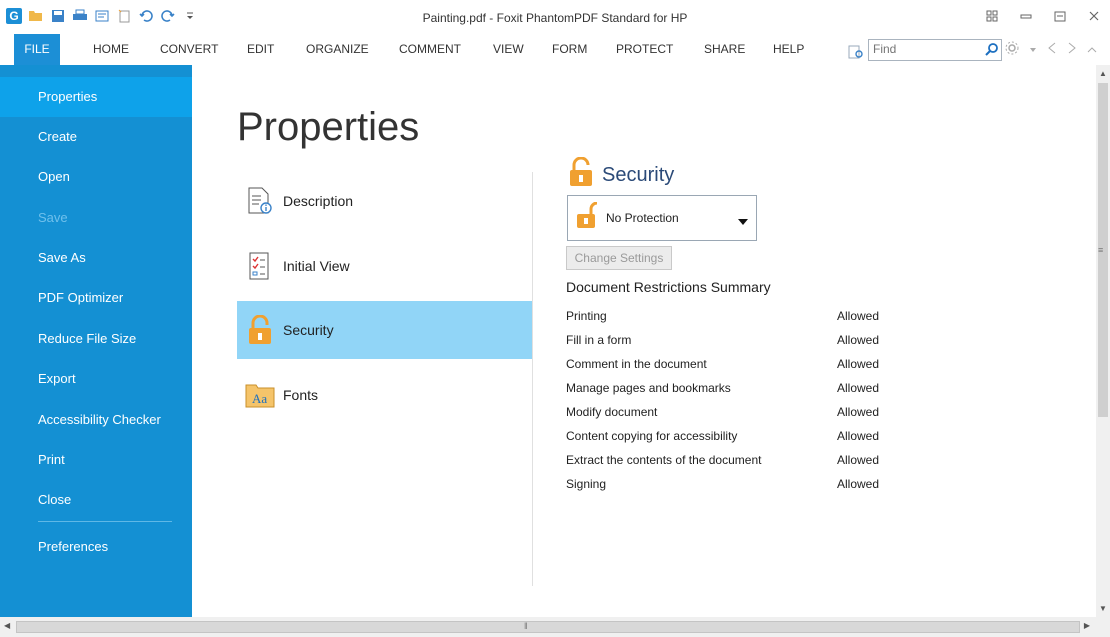 The width and height of the screenshot is (1110, 637). What do you see at coordinates (316, 266) in the screenshot?
I see `nav-item-label: Initial View` at bounding box center [316, 266].